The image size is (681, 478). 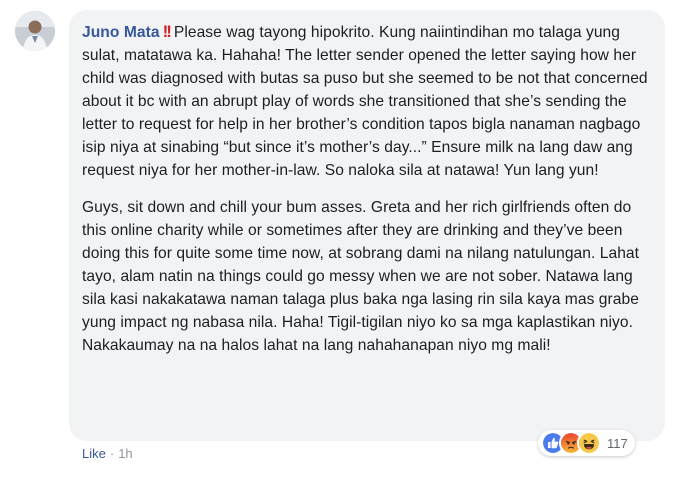 What do you see at coordinates (121, 32) in the screenshot?
I see `comment-author-name: Juno Mata` at bounding box center [121, 32].